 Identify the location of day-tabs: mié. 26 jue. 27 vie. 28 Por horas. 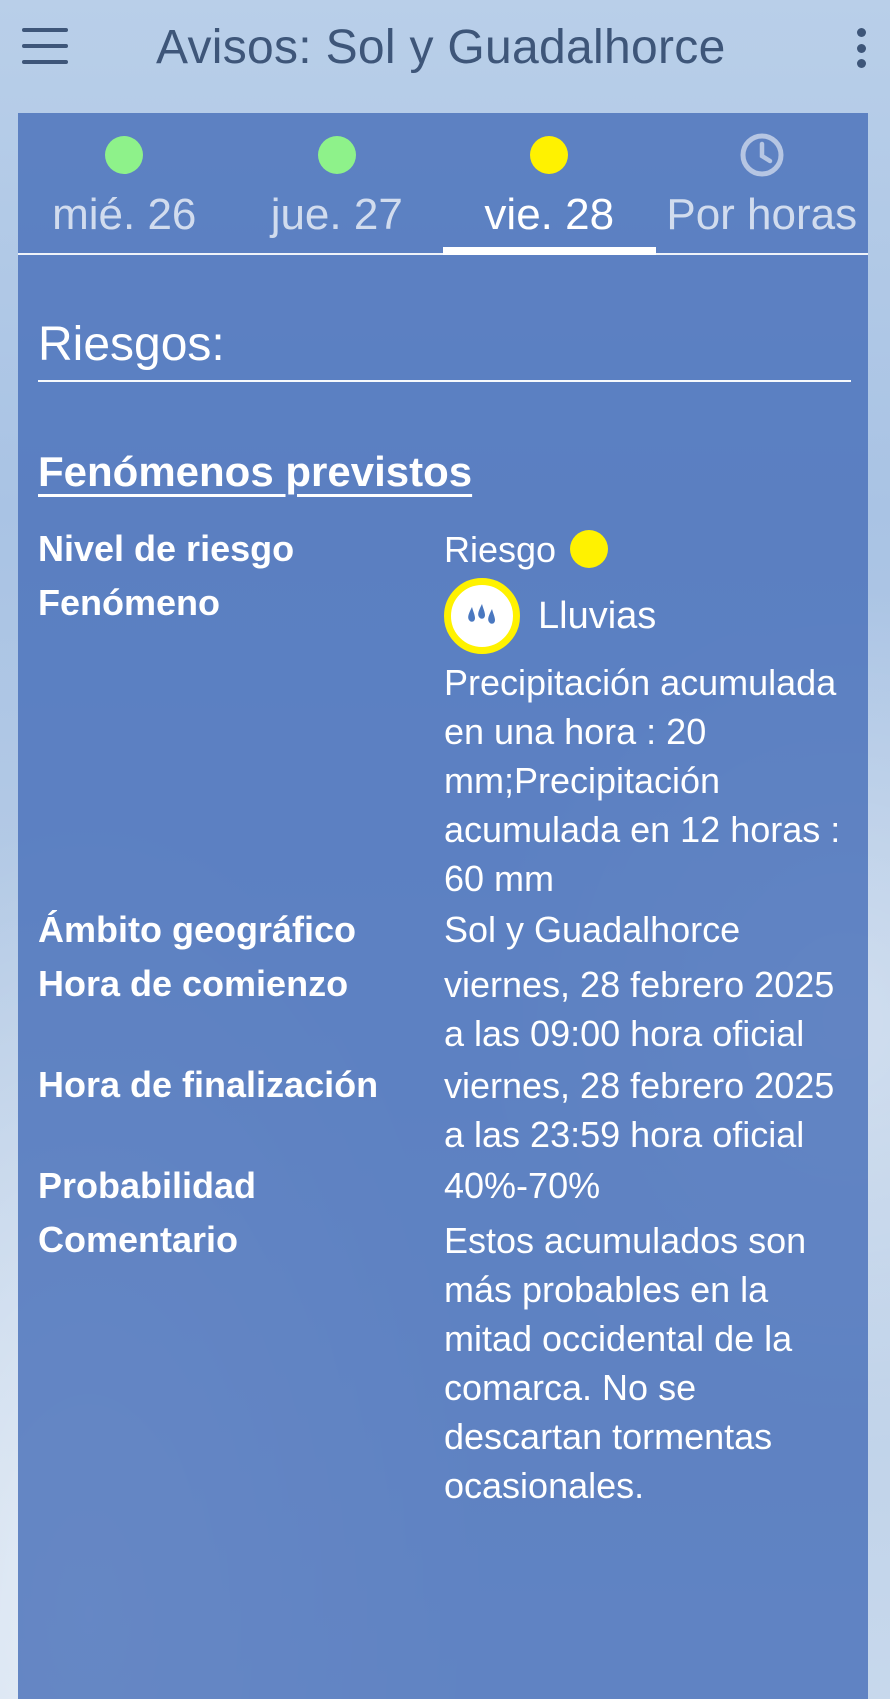
(443, 184).